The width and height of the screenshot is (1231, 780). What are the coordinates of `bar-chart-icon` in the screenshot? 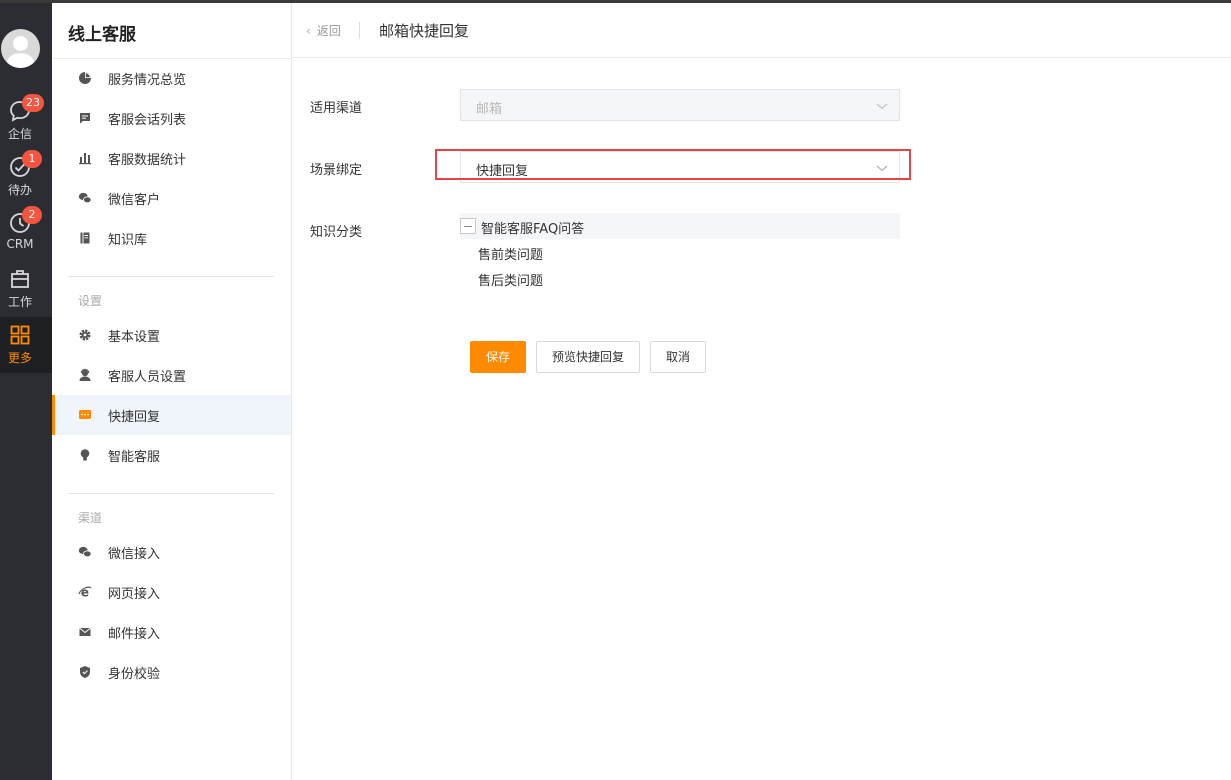 It's located at (85, 159).